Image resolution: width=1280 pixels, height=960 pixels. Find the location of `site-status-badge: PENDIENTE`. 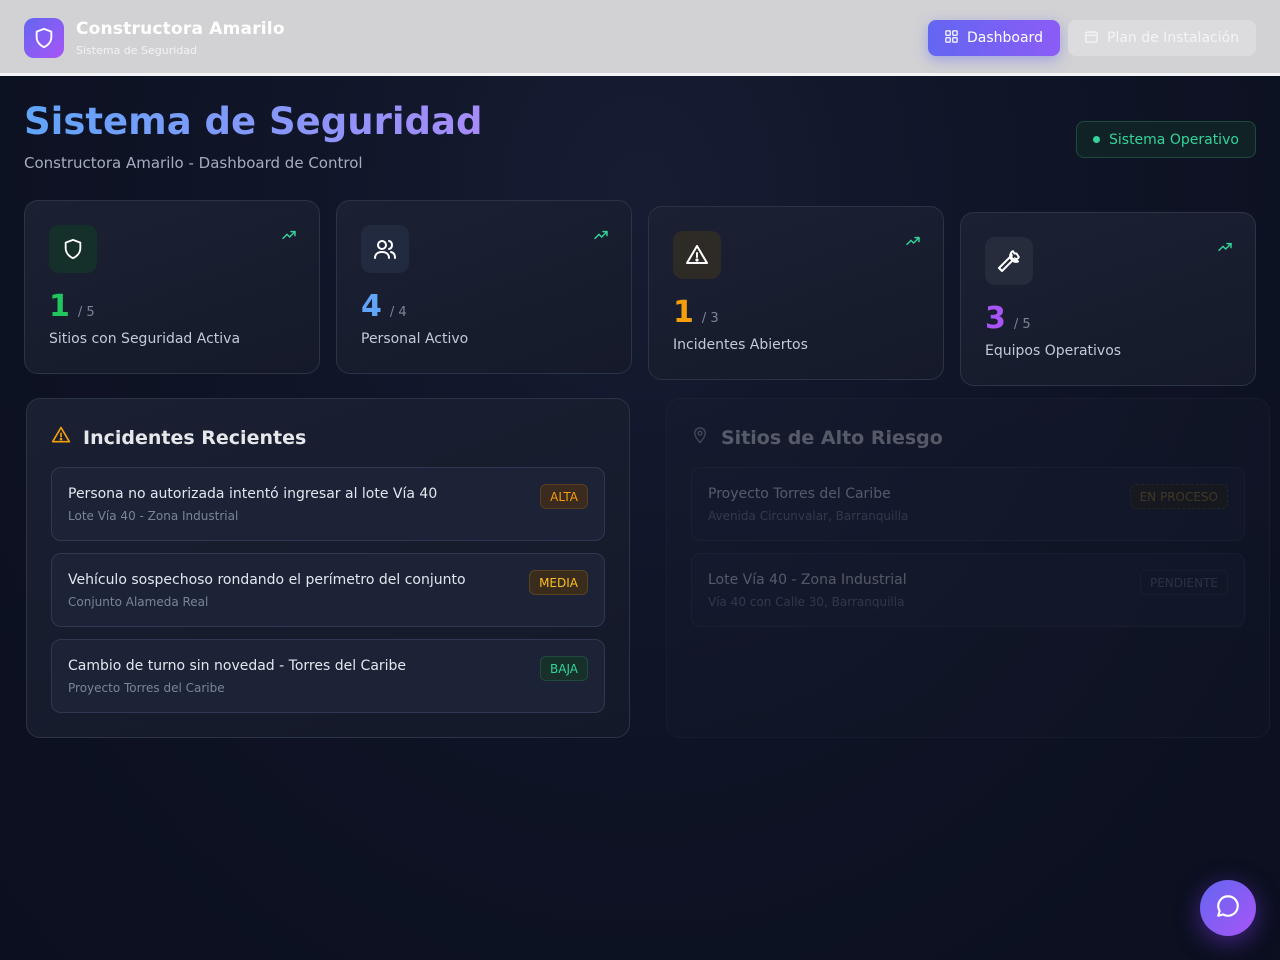

site-status-badge: PENDIENTE is located at coordinates (1183, 582).